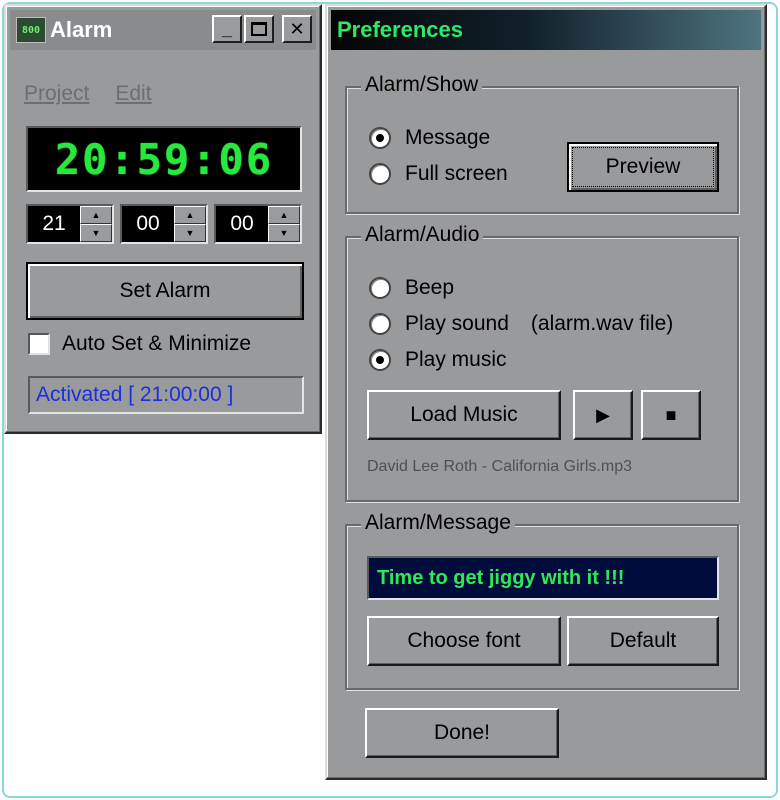  What do you see at coordinates (499, 466) in the screenshot?
I see `song-filename: David Lee Roth - California Girls.mp3` at bounding box center [499, 466].